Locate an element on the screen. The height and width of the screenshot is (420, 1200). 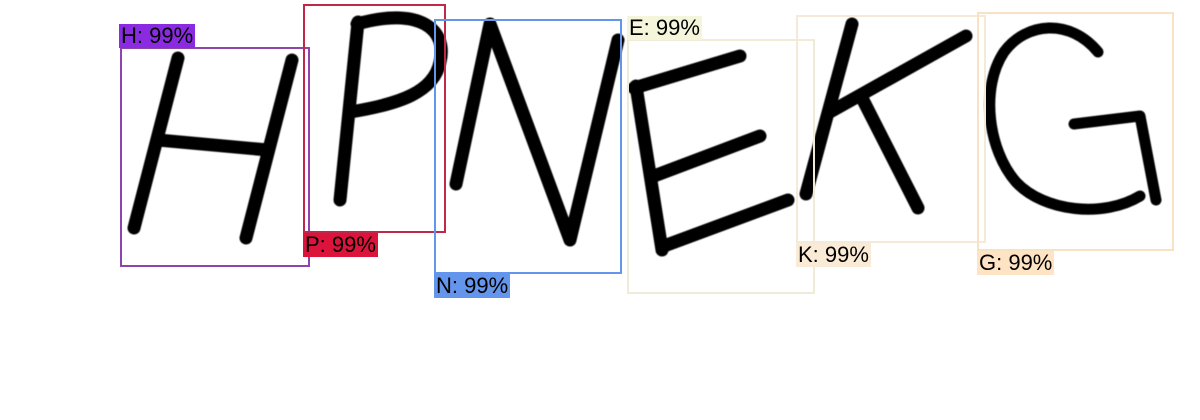
detection-box-h is located at coordinates (215, 157).